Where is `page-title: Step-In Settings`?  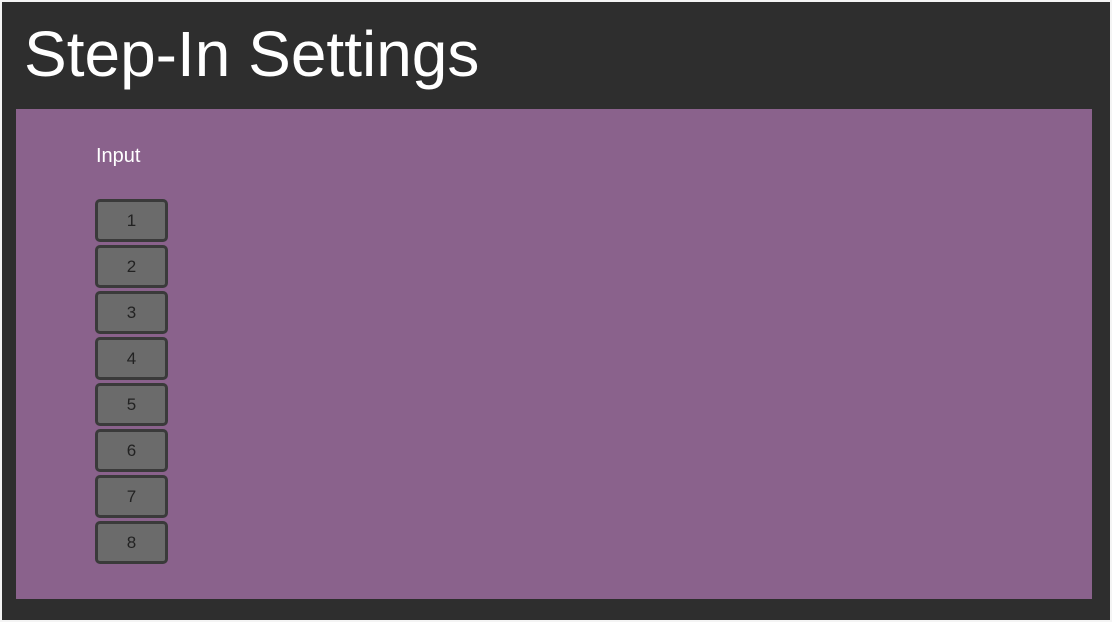 page-title: Step-In Settings is located at coordinates (252, 54).